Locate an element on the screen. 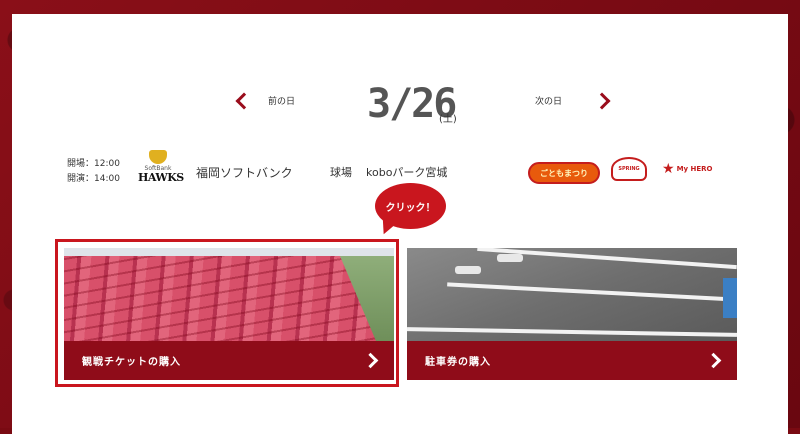  hawks-team-logo: SoftBank HAWKS is located at coordinates (161, 171).